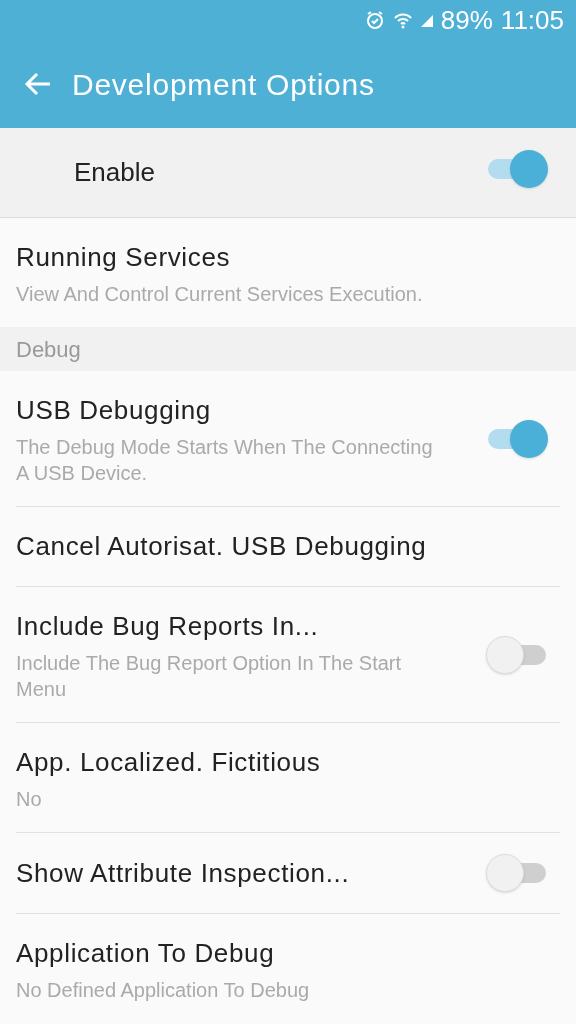  What do you see at coordinates (124, 257) in the screenshot?
I see `item-title: Running Services` at bounding box center [124, 257].